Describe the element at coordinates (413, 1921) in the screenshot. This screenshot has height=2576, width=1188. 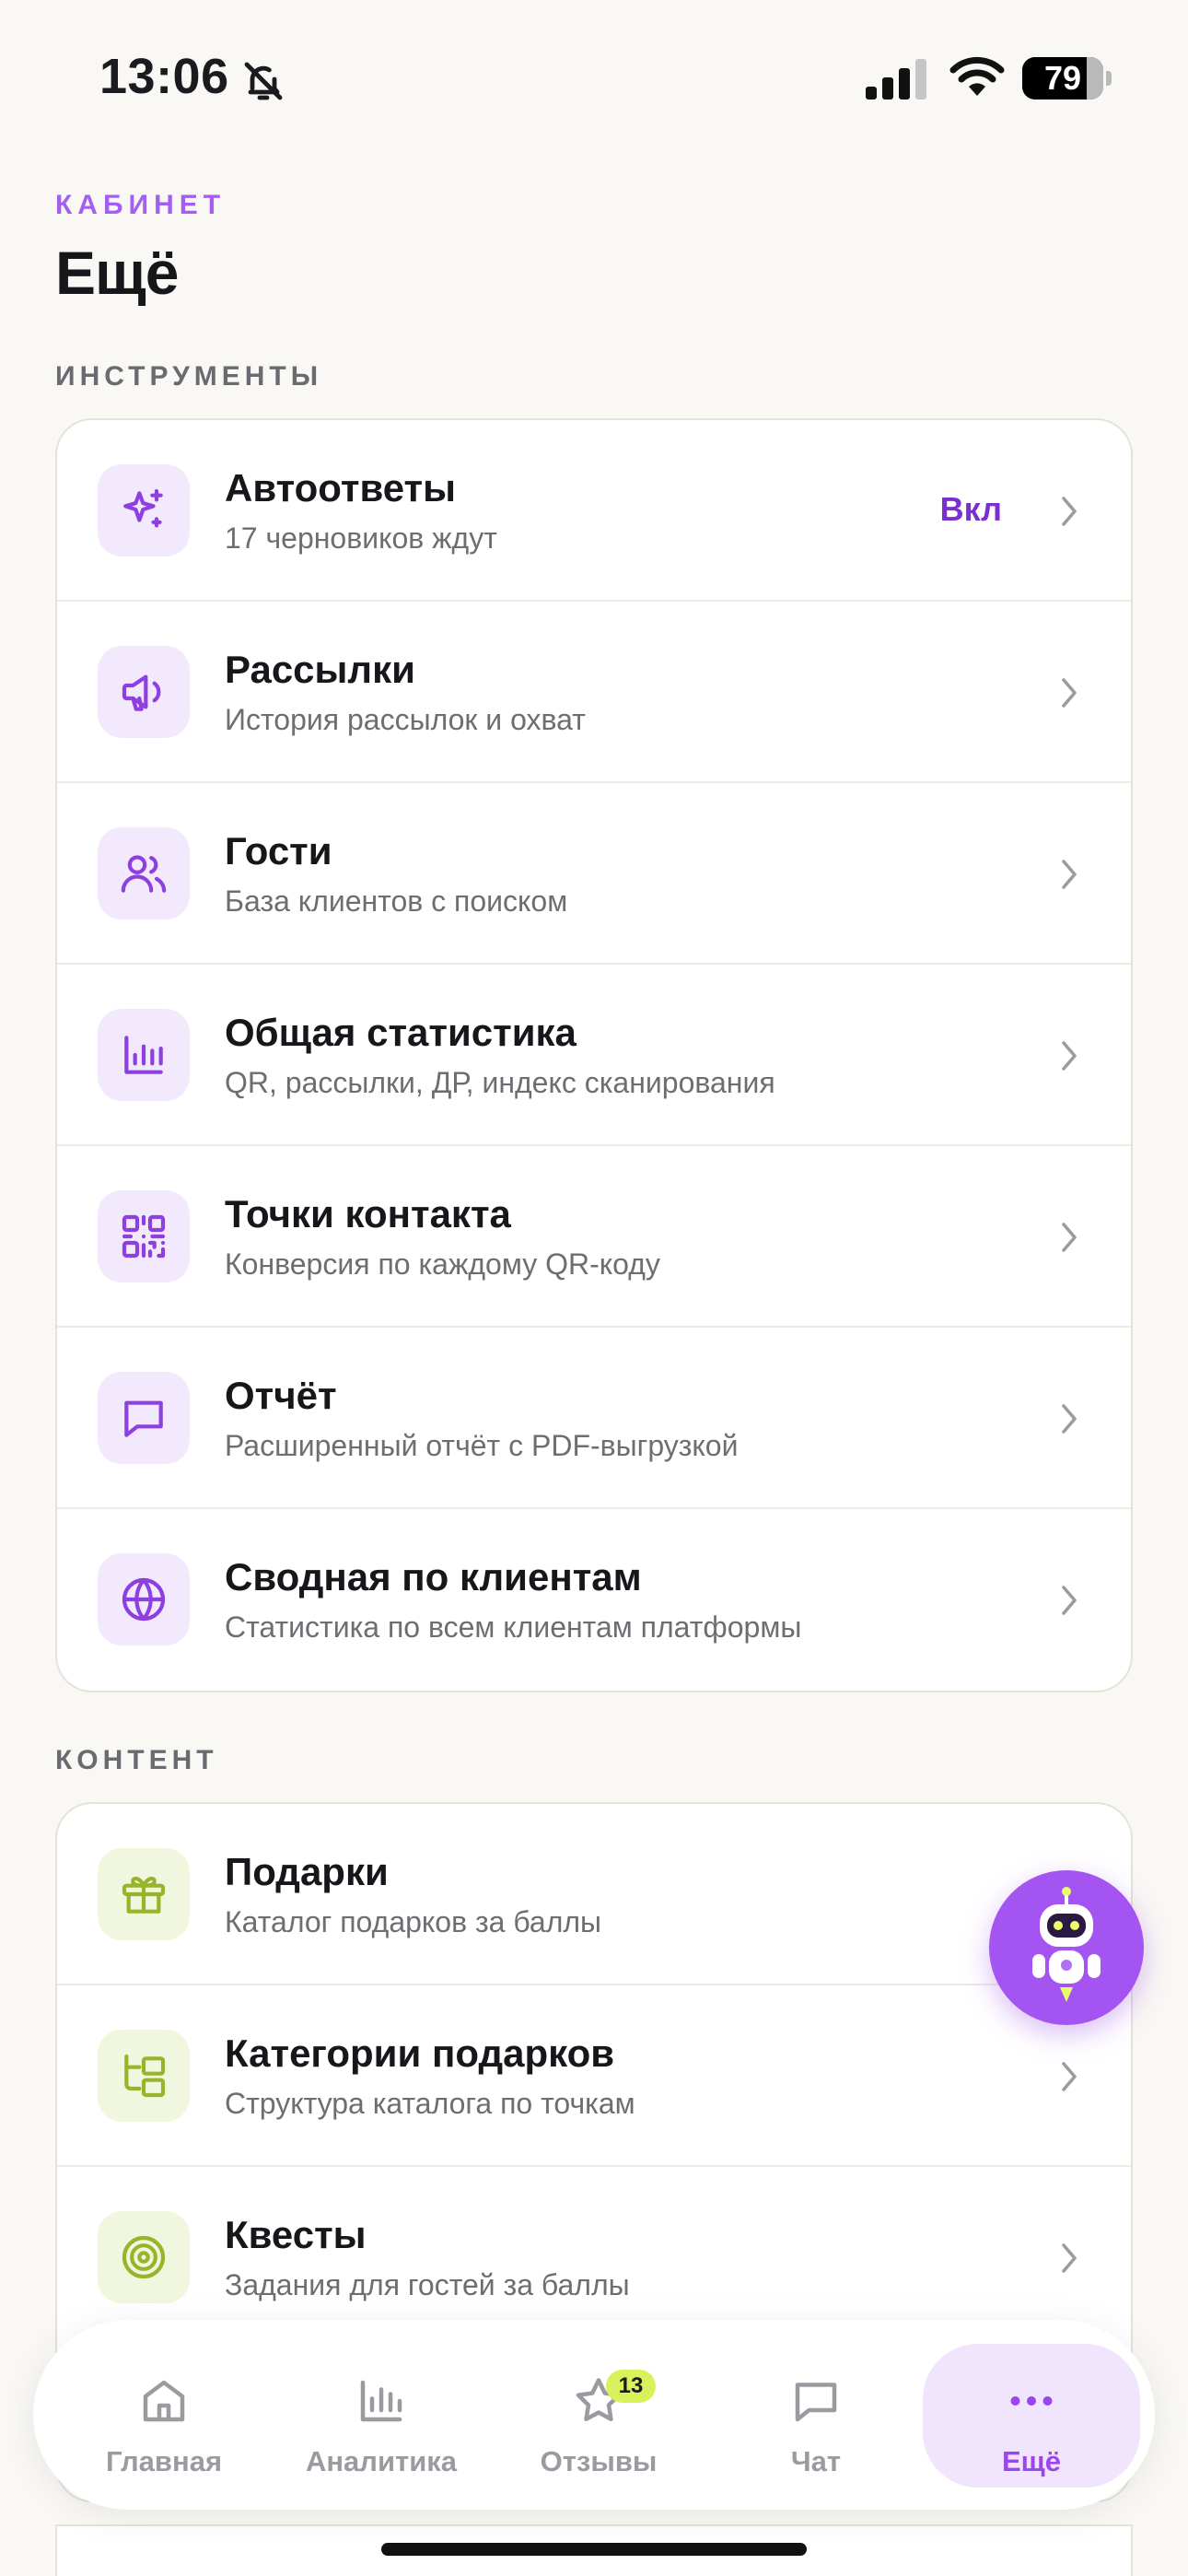
I see `list-item-subtitle: Каталог подарков за баллы` at that location.